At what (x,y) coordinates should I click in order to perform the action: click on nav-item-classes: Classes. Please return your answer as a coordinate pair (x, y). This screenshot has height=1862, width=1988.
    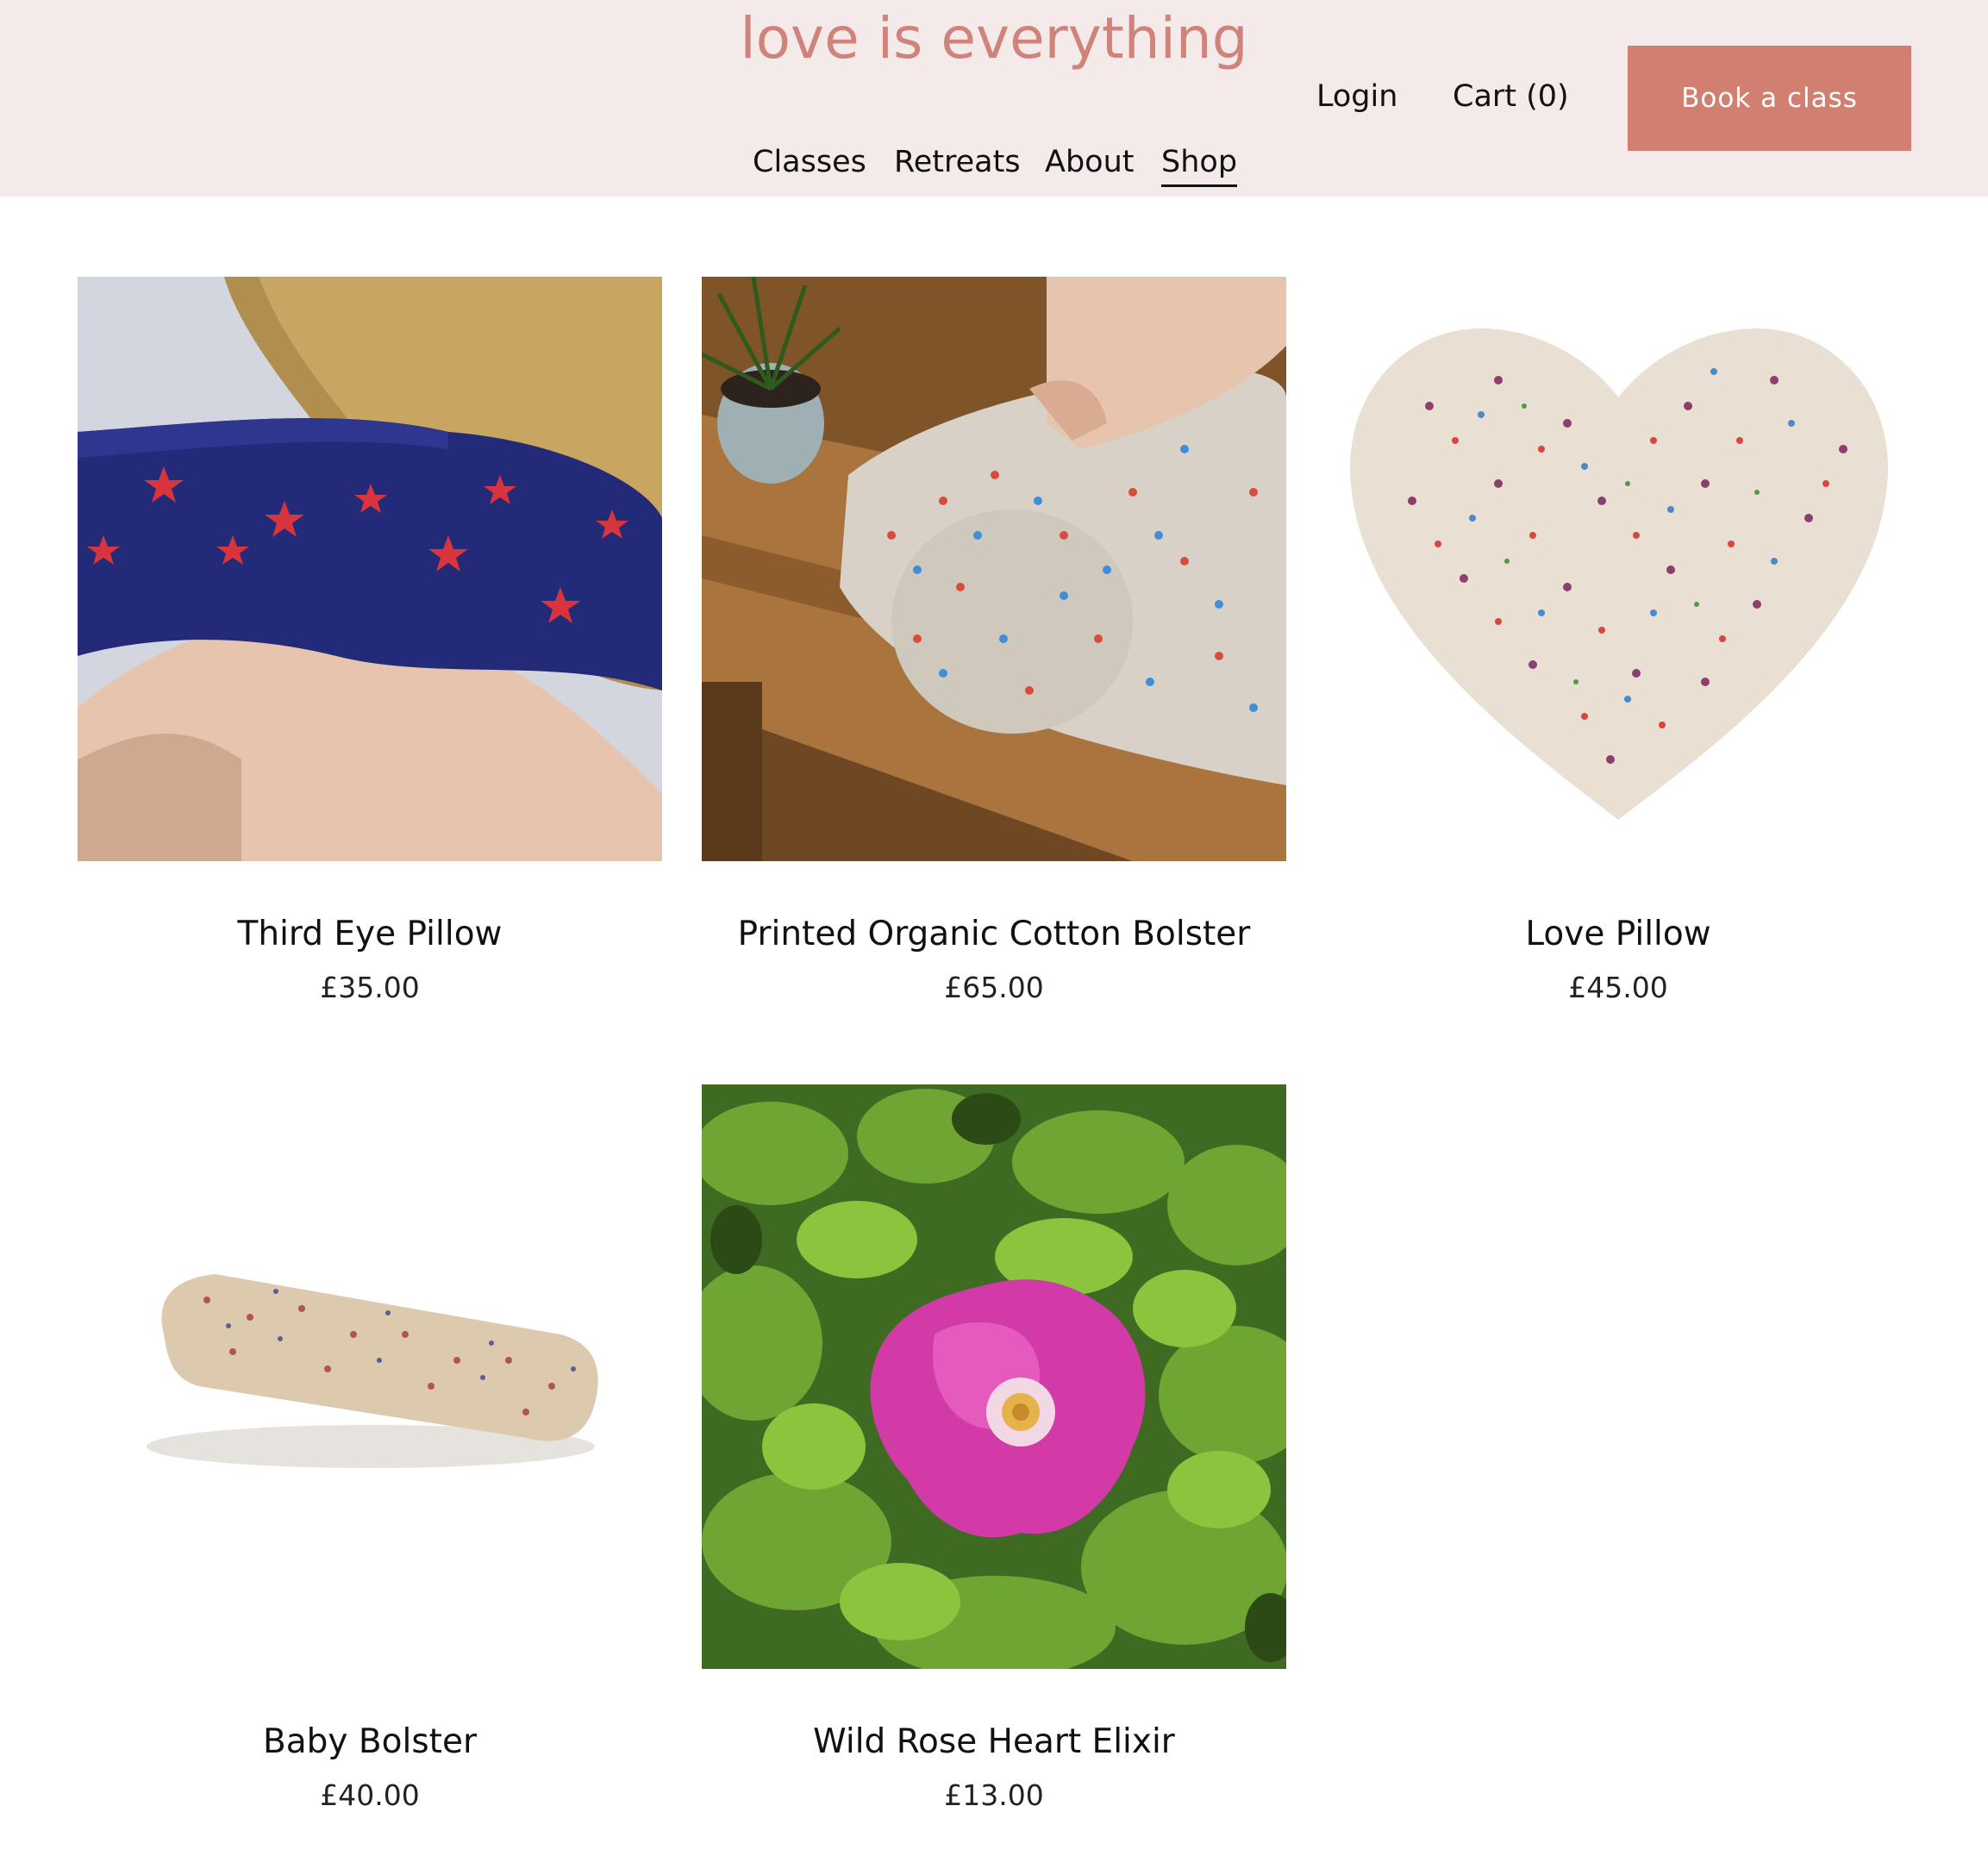
    Looking at the image, I should click on (810, 162).